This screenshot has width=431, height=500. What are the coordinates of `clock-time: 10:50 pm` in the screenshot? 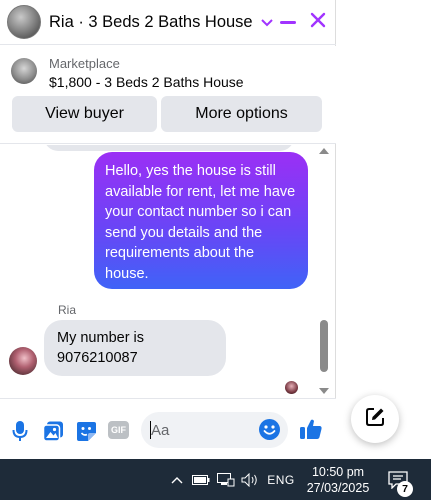 It's located at (338, 472).